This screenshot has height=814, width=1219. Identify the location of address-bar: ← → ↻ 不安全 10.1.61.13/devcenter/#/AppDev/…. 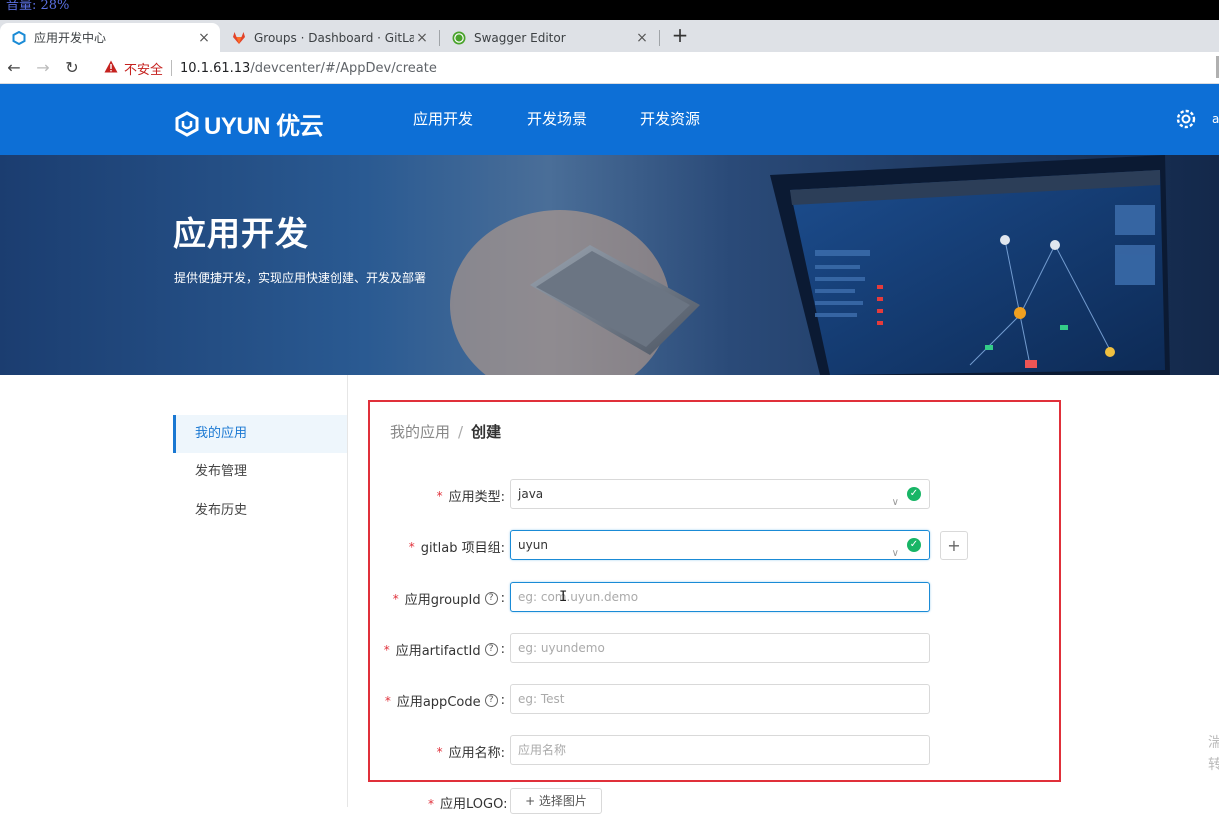
(609, 68).